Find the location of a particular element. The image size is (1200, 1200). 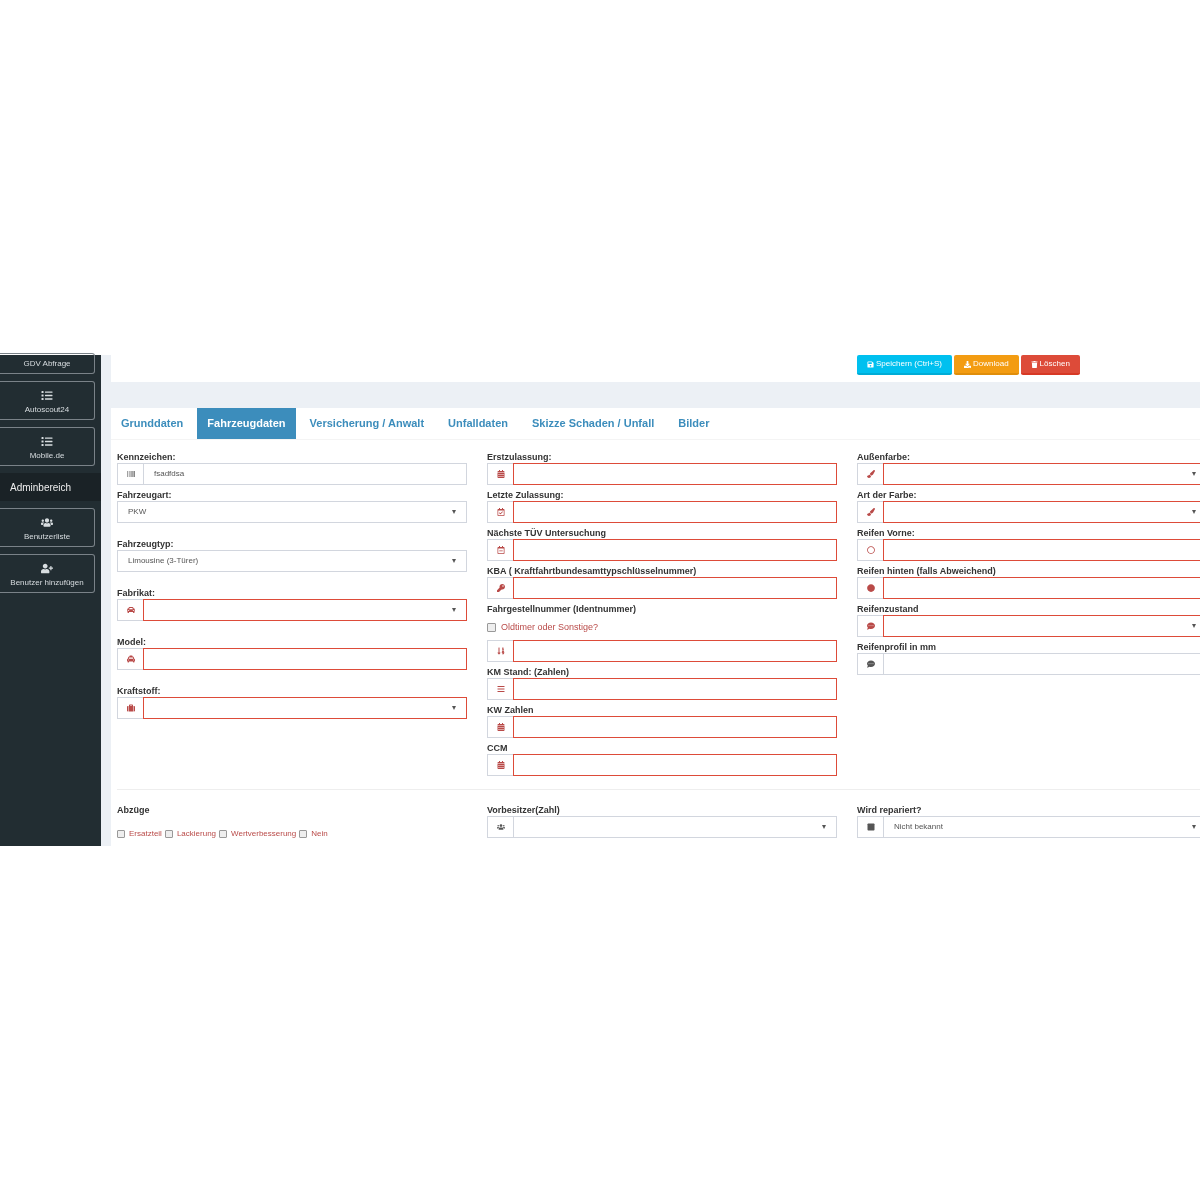

calendar-minus-icon is located at coordinates (500, 550).